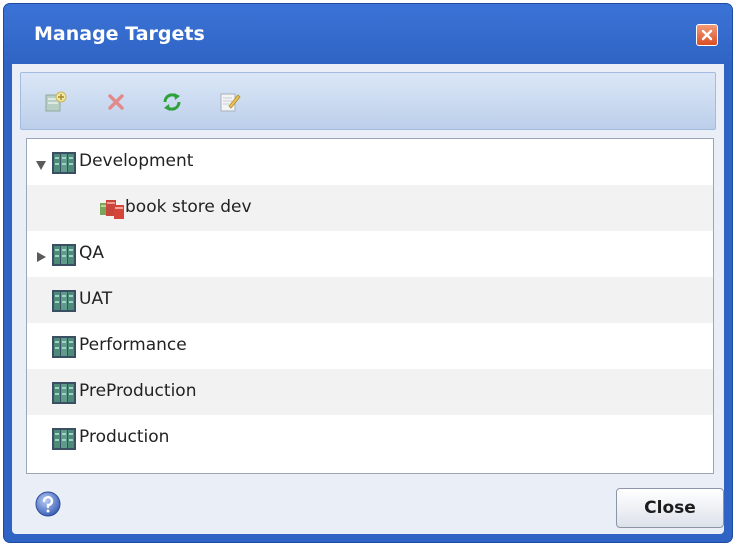 The width and height of the screenshot is (738, 548). I want to click on target-icon, so click(112, 209).